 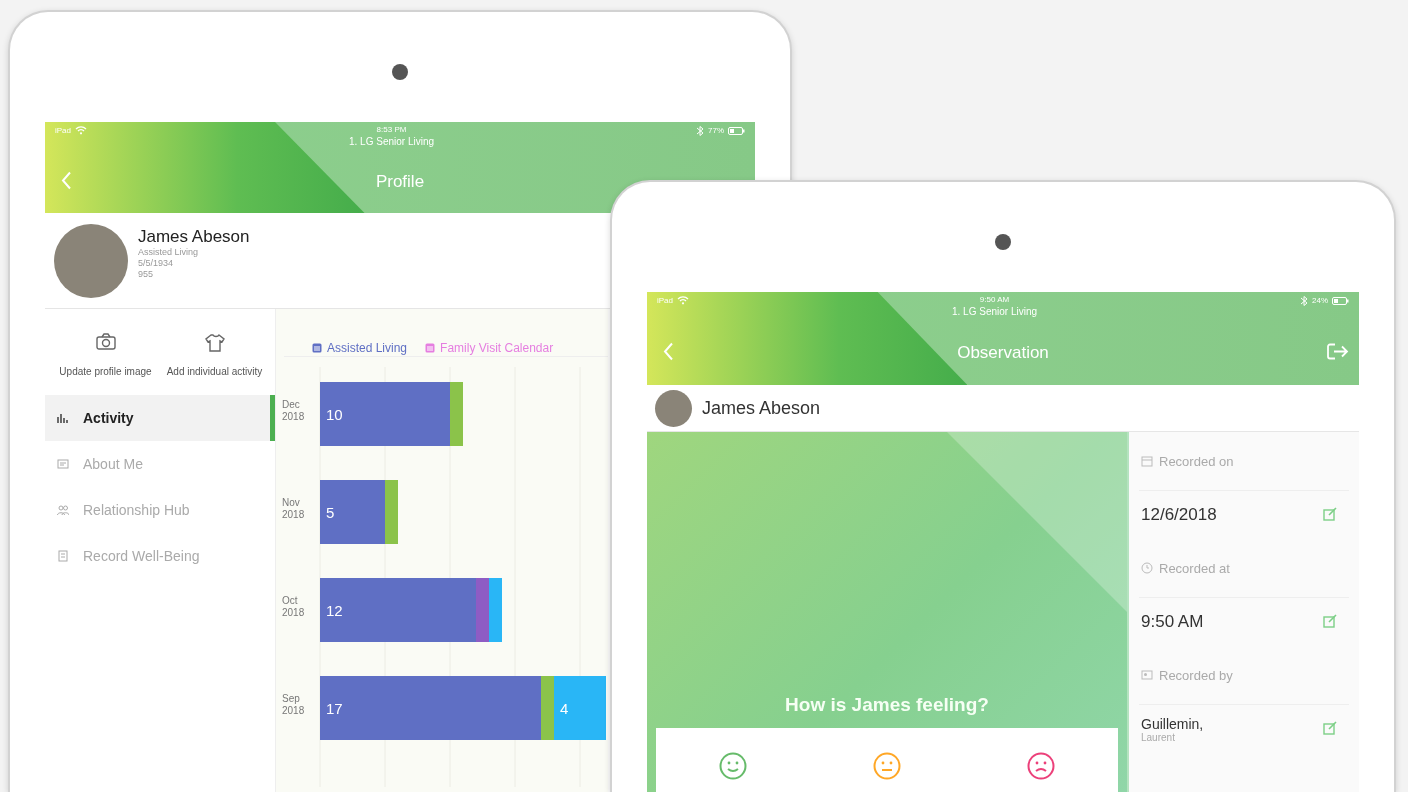 What do you see at coordinates (146, 274) in the screenshot?
I see `resident-detail: 955` at bounding box center [146, 274].